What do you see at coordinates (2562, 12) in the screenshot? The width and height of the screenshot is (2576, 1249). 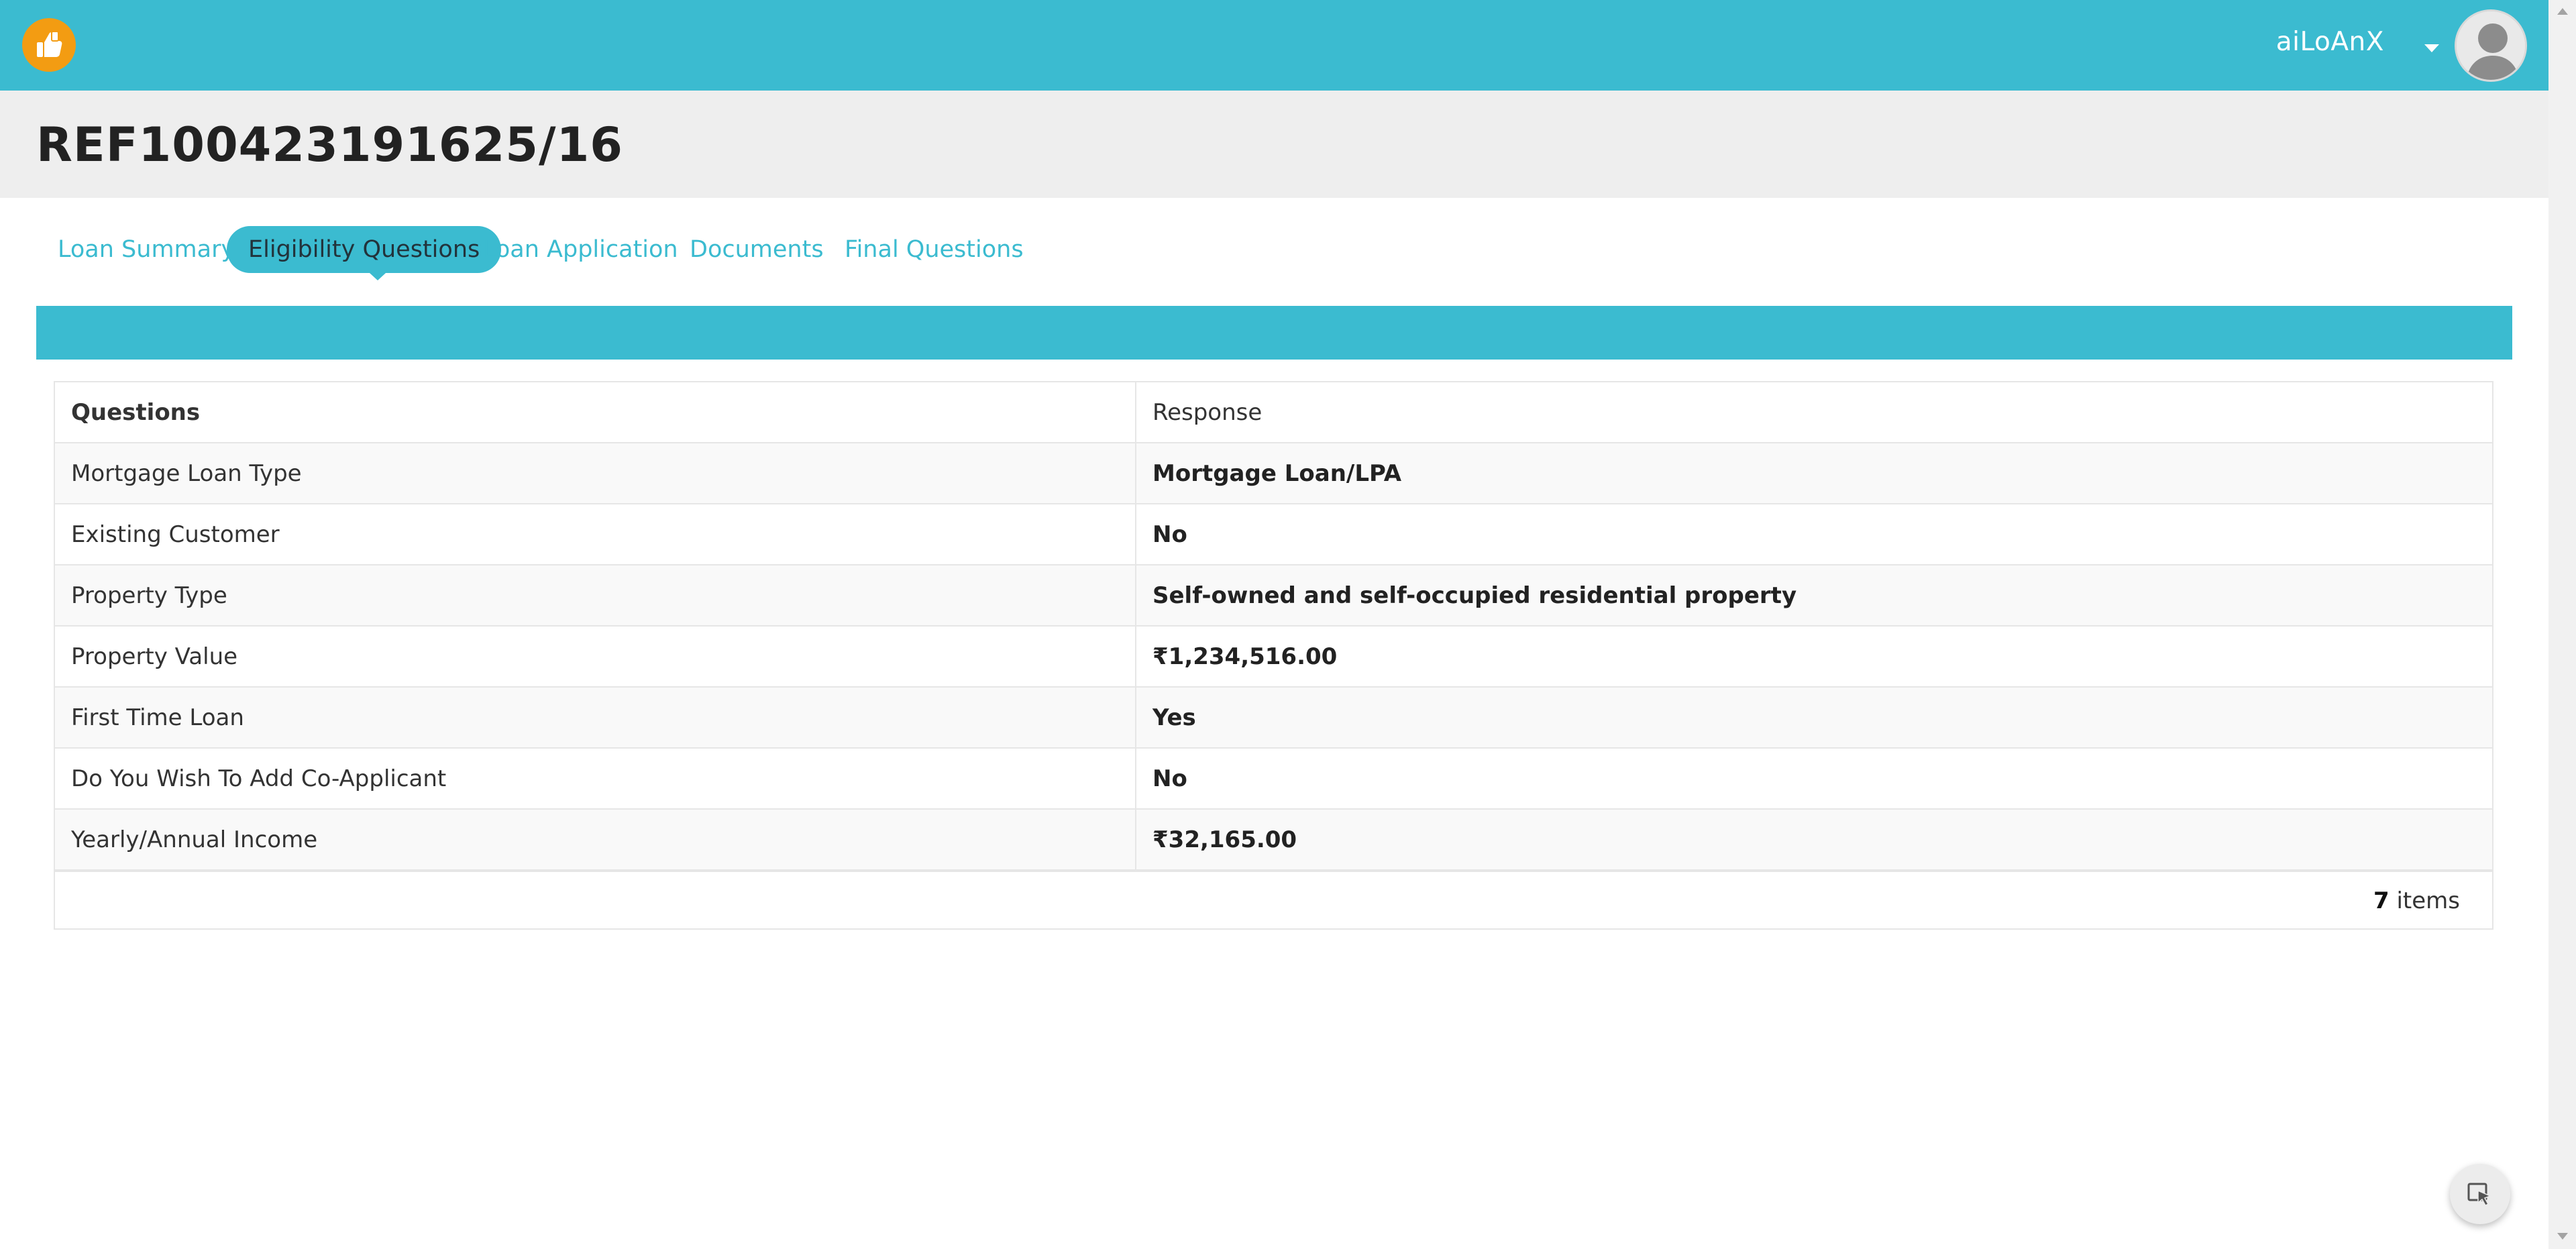 I see `scroll-up-arrow-icon` at bounding box center [2562, 12].